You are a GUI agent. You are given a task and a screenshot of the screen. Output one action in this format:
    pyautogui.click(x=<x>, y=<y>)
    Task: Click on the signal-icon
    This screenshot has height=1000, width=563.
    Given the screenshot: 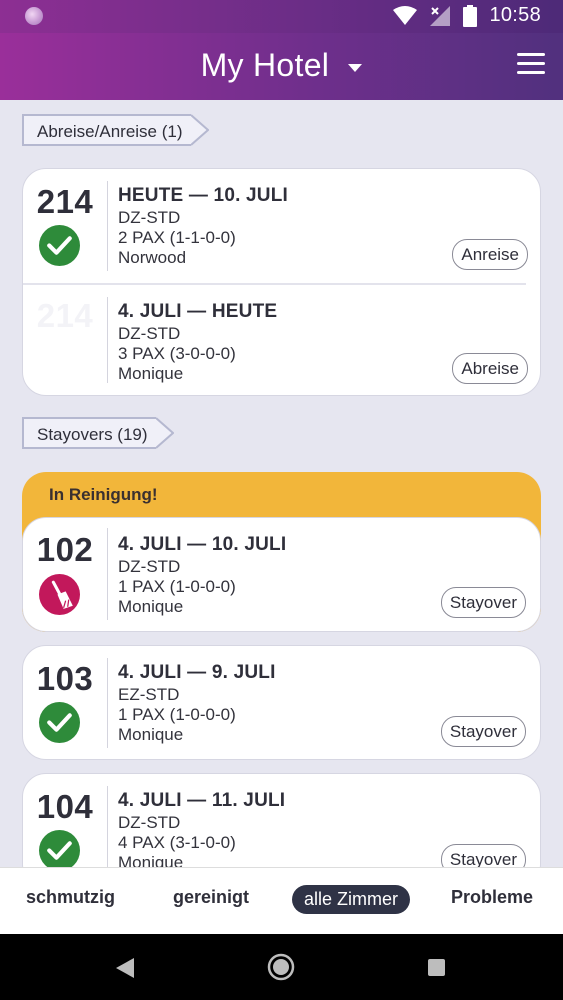 What is the action you would take?
    pyautogui.click(x=440, y=15)
    